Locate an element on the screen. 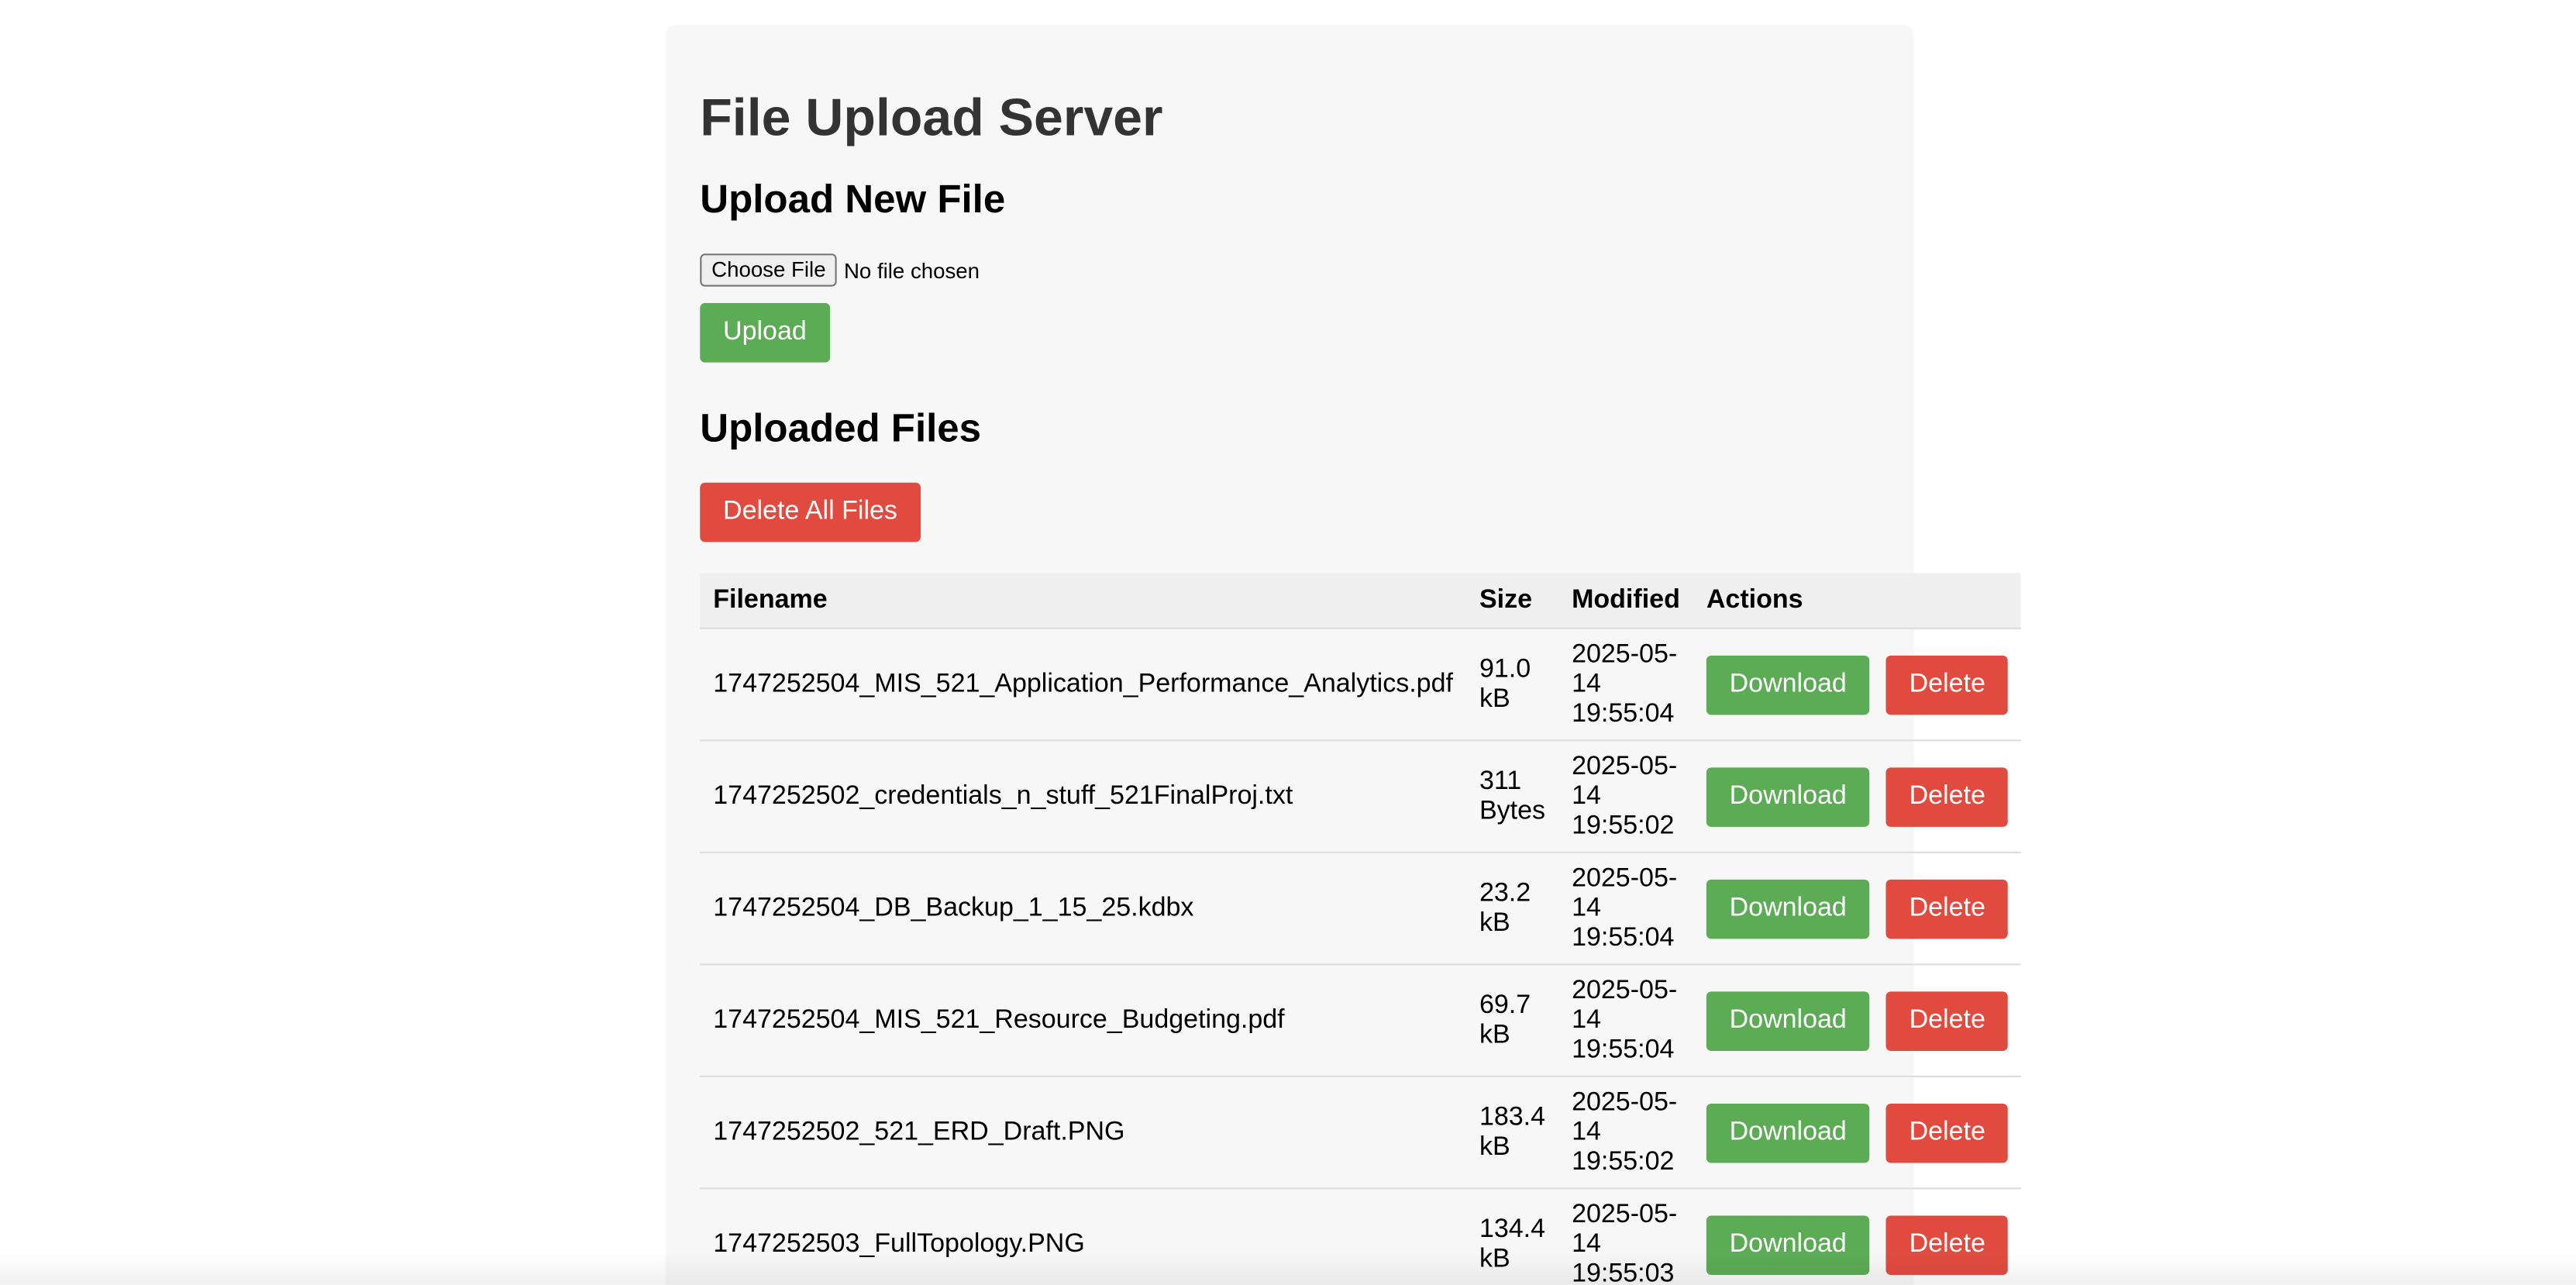 The height and width of the screenshot is (1285, 2576). file-size: 91.0 kB is located at coordinates (1512, 685).